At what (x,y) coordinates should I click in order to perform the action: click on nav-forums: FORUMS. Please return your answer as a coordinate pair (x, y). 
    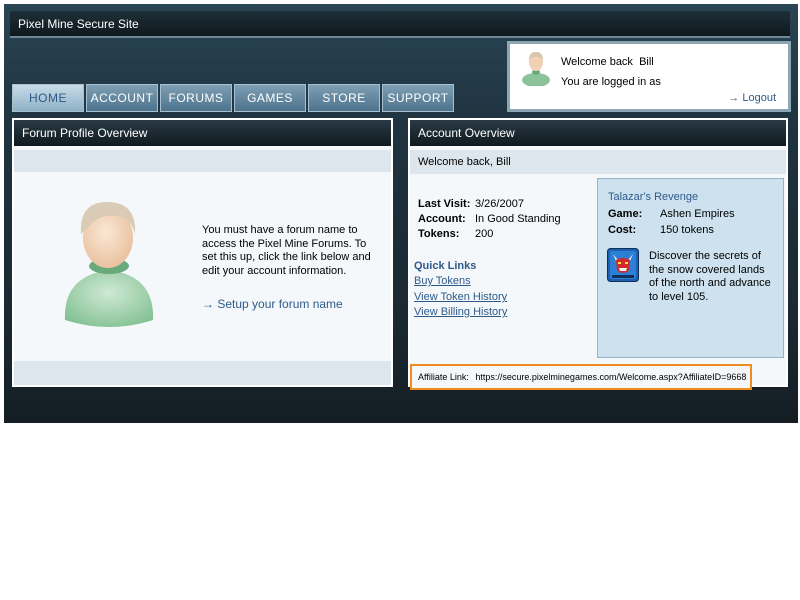
    Looking at the image, I should click on (196, 98).